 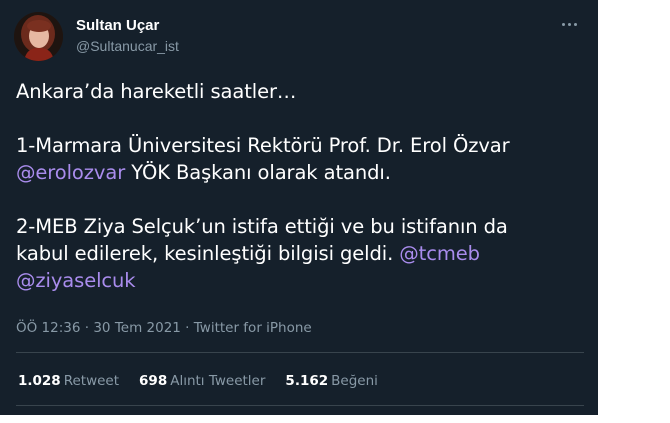 I want to click on tweet-source: Twitter for iPhone, so click(x=253, y=328).